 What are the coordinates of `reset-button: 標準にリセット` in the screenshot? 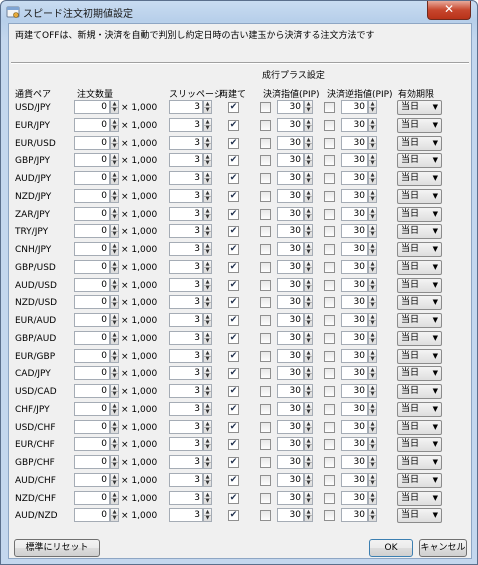 It's located at (57, 548).